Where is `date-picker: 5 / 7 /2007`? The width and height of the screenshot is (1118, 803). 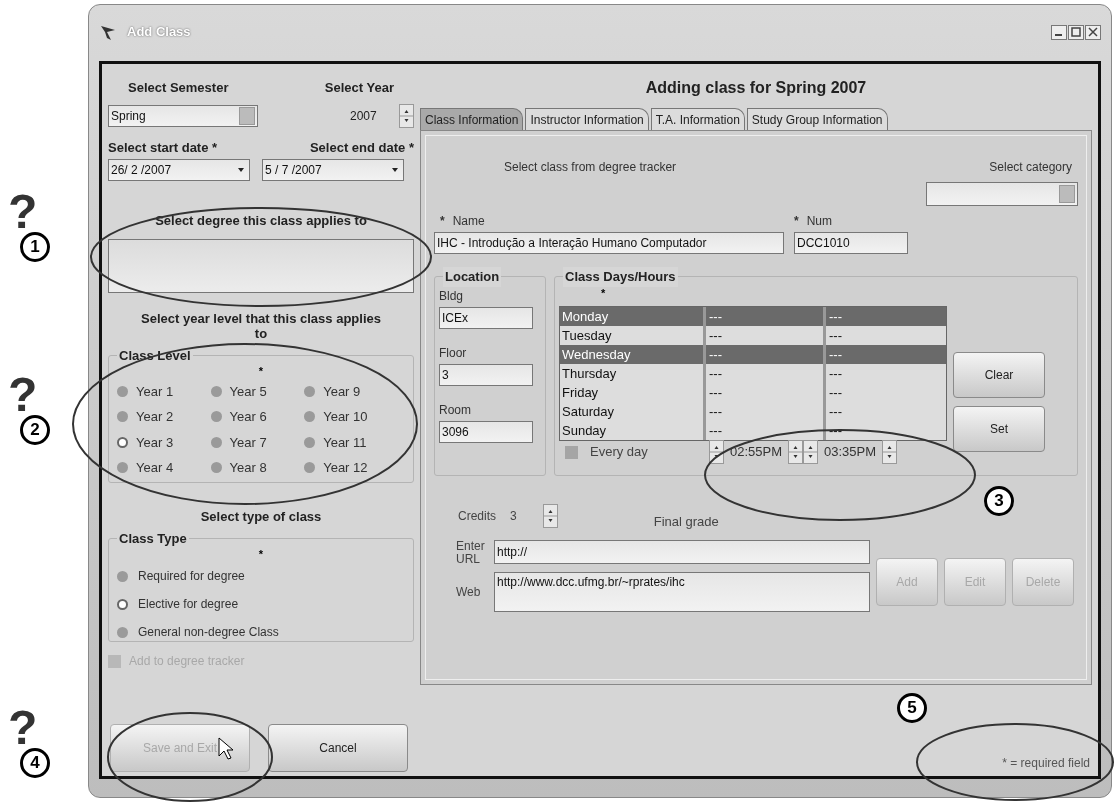
date-picker: 5 / 7 /2007 is located at coordinates (333, 170).